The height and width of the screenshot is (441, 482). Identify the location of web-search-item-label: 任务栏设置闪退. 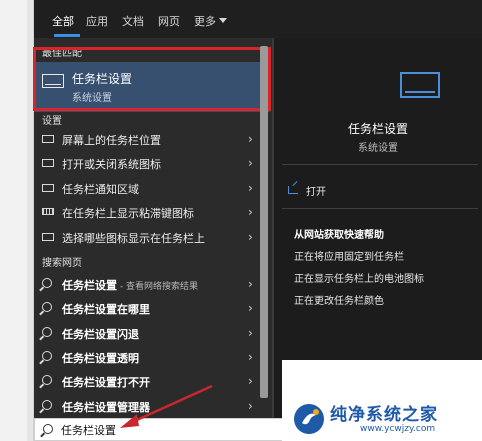
(100, 334).